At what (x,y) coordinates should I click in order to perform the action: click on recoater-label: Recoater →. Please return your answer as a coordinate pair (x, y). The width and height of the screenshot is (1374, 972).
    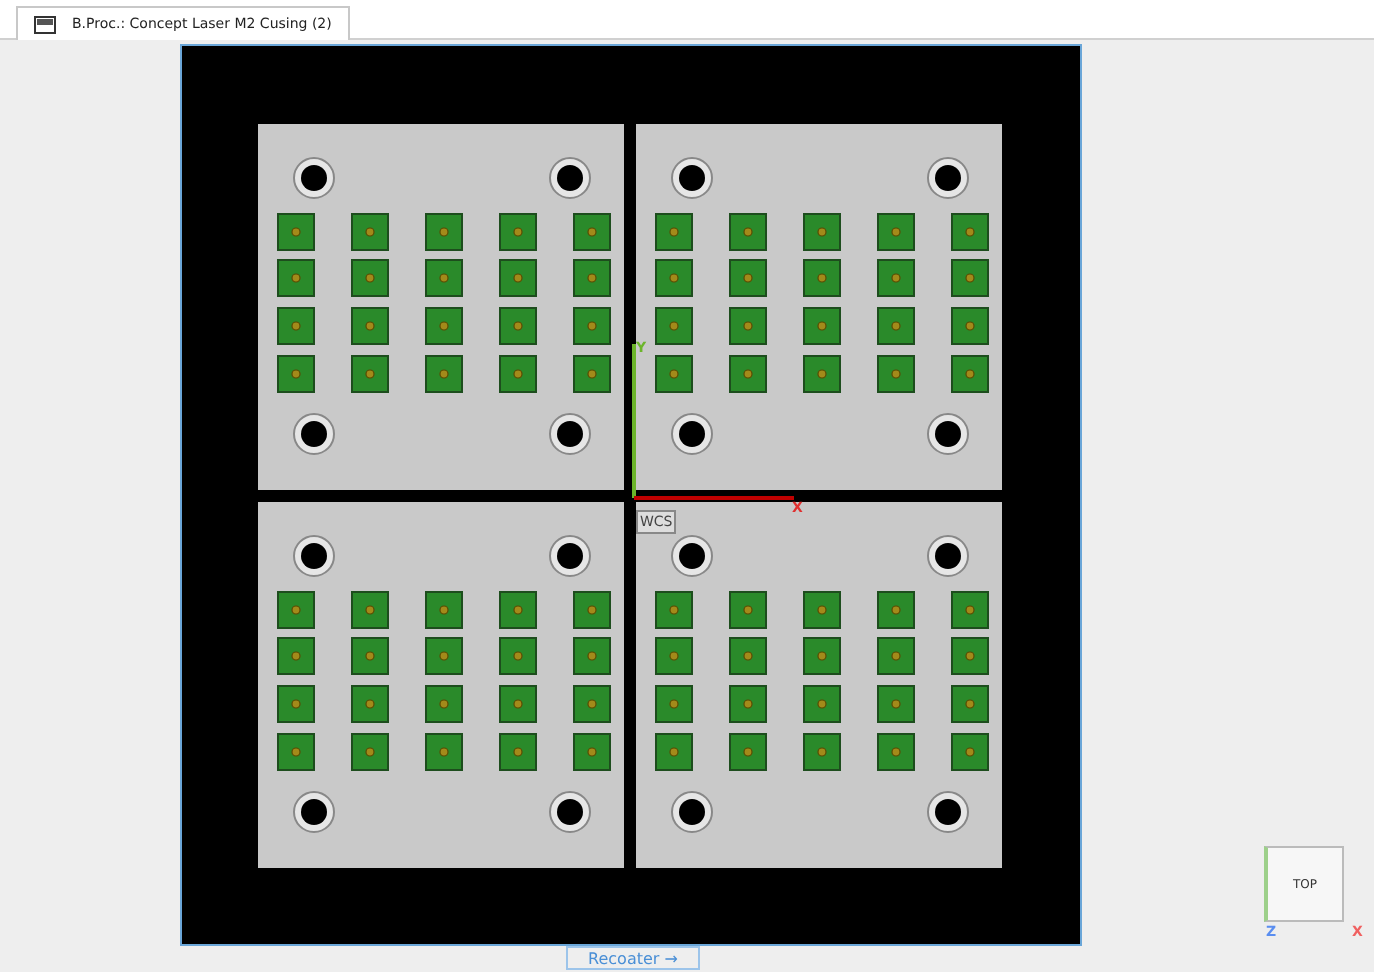
    Looking at the image, I should click on (633, 958).